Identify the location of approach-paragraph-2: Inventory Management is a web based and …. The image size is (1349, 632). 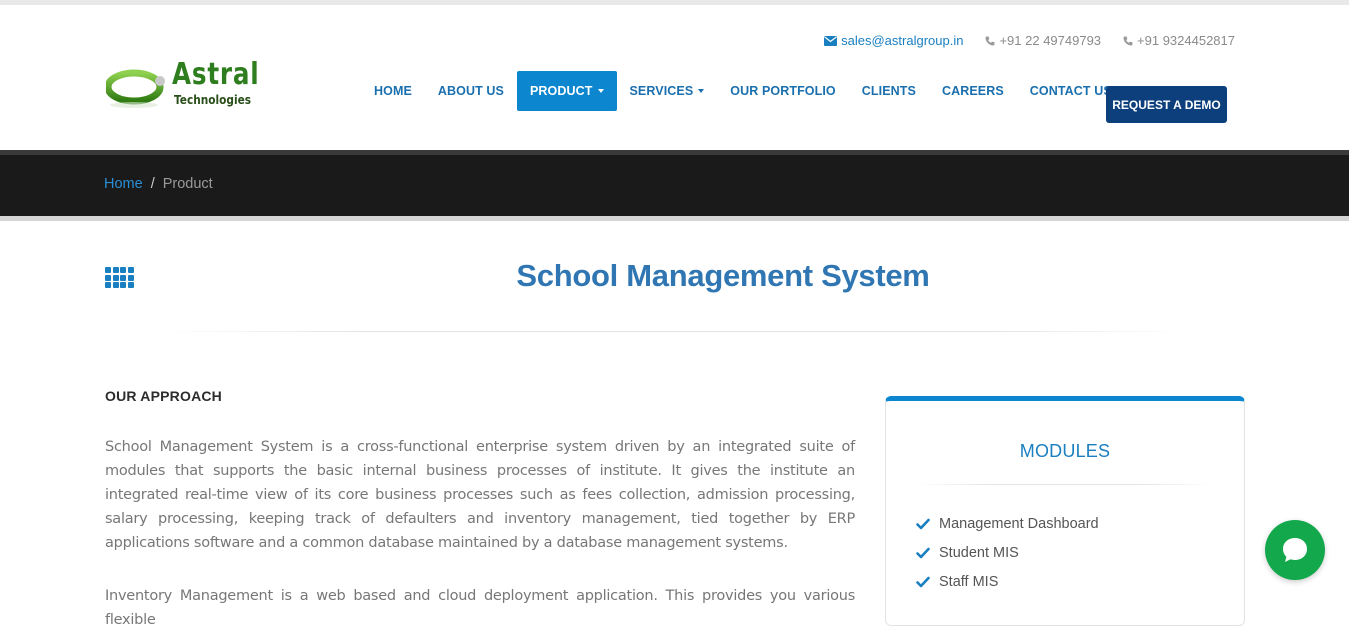
(480, 608).